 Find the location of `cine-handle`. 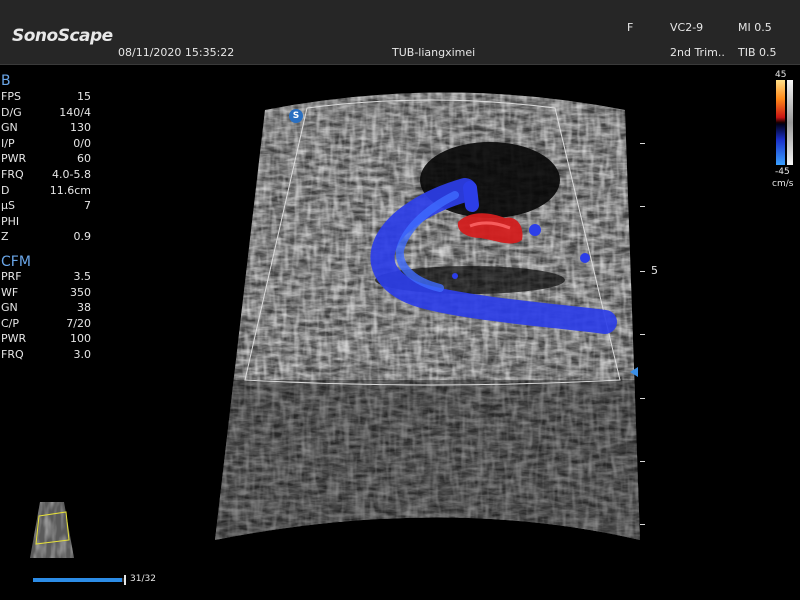

cine-handle is located at coordinates (125, 580).